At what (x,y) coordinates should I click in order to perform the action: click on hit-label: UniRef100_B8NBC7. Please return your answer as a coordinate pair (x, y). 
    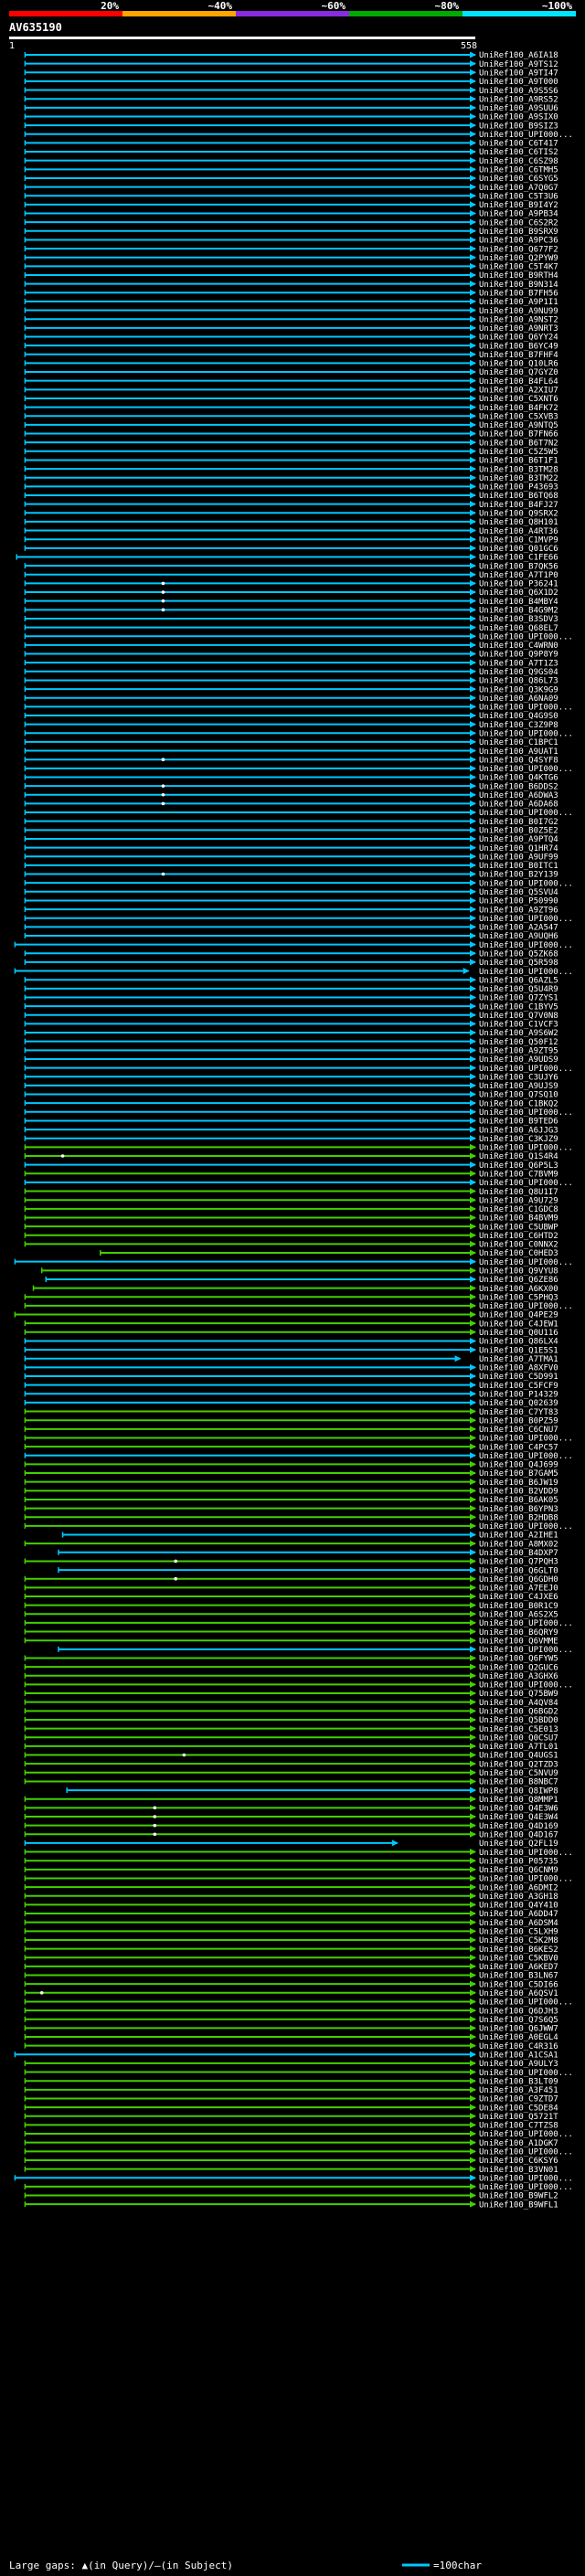
    Looking at the image, I should click on (518, 1782).